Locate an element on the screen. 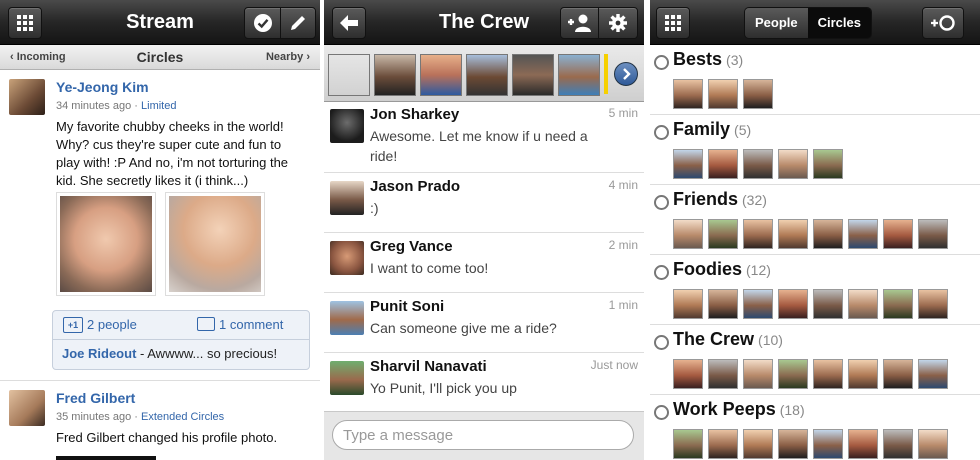 Image resolution: width=980 pixels, height=460 pixels. crew-header: The Crew is located at coordinates (484, 22).